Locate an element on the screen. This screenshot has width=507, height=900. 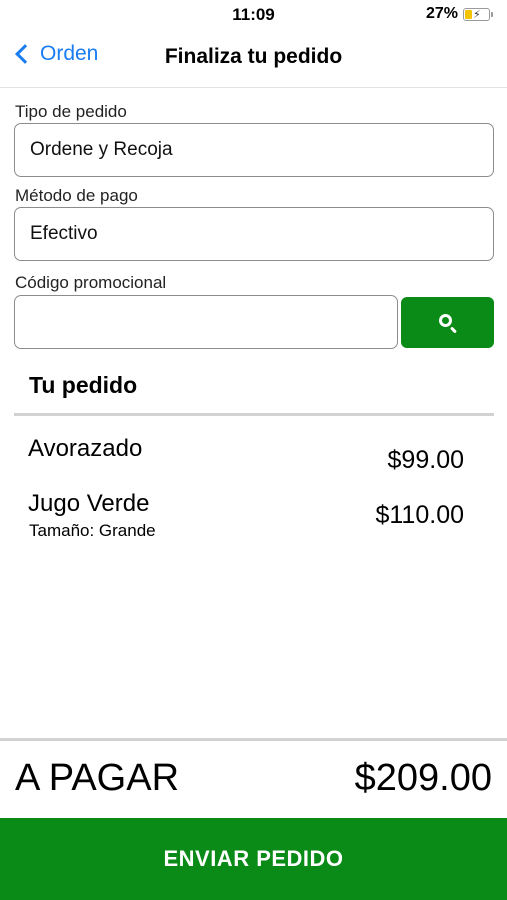
order-summary-title: Tu pedido is located at coordinates (83, 385).